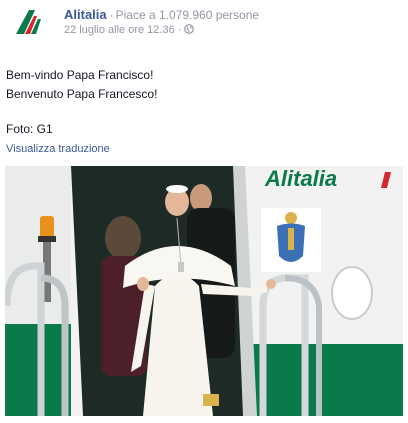  What do you see at coordinates (300, 178) in the screenshot?
I see `aircraft-logo-text: Alitalia` at bounding box center [300, 178].